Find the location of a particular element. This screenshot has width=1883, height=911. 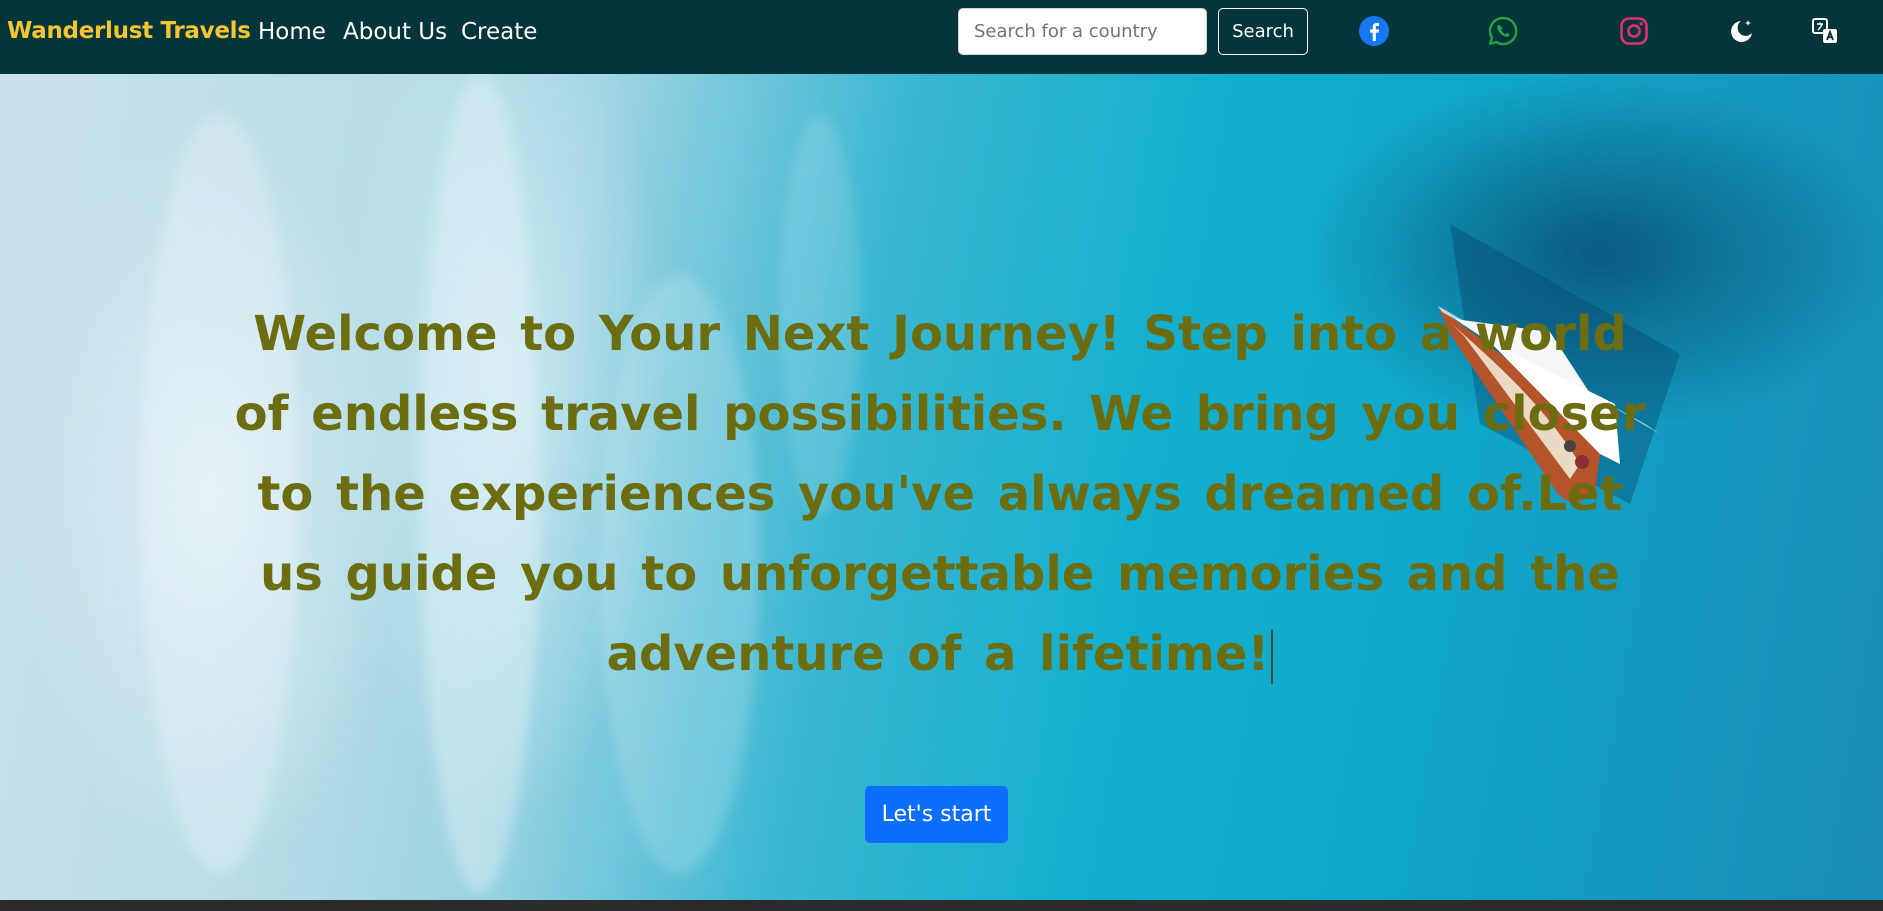

translate-icon is located at coordinates (1825, 31).